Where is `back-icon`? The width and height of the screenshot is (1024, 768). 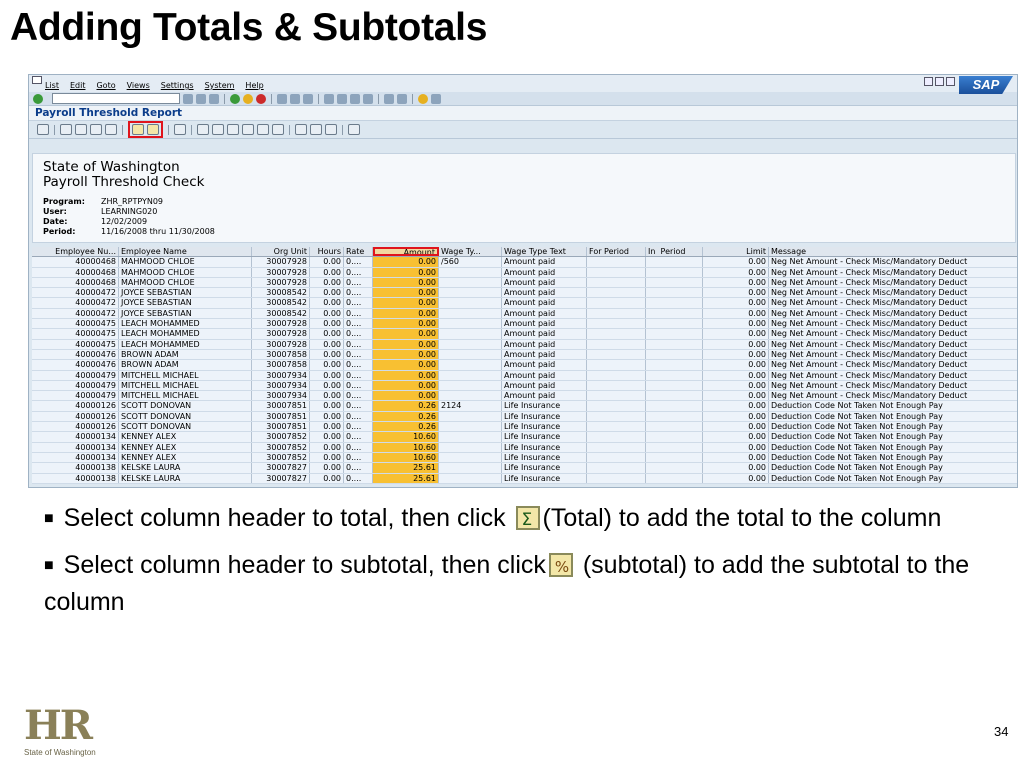 back-icon is located at coordinates (235, 98).